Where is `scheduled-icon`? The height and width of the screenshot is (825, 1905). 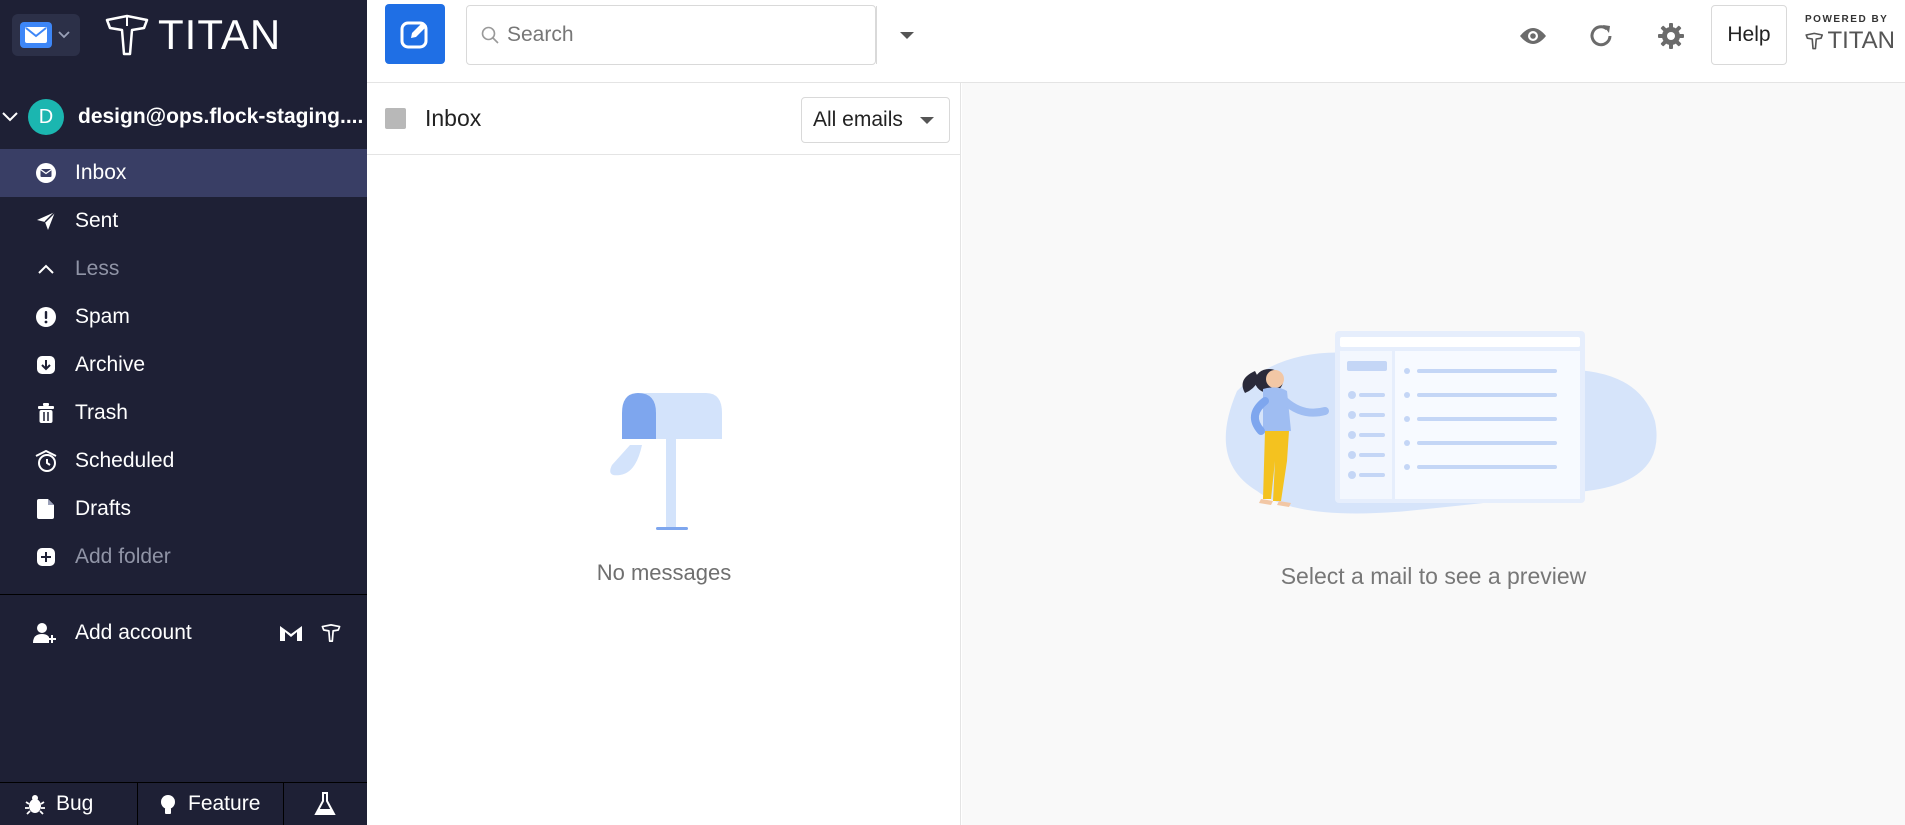 scheduled-icon is located at coordinates (46, 461).